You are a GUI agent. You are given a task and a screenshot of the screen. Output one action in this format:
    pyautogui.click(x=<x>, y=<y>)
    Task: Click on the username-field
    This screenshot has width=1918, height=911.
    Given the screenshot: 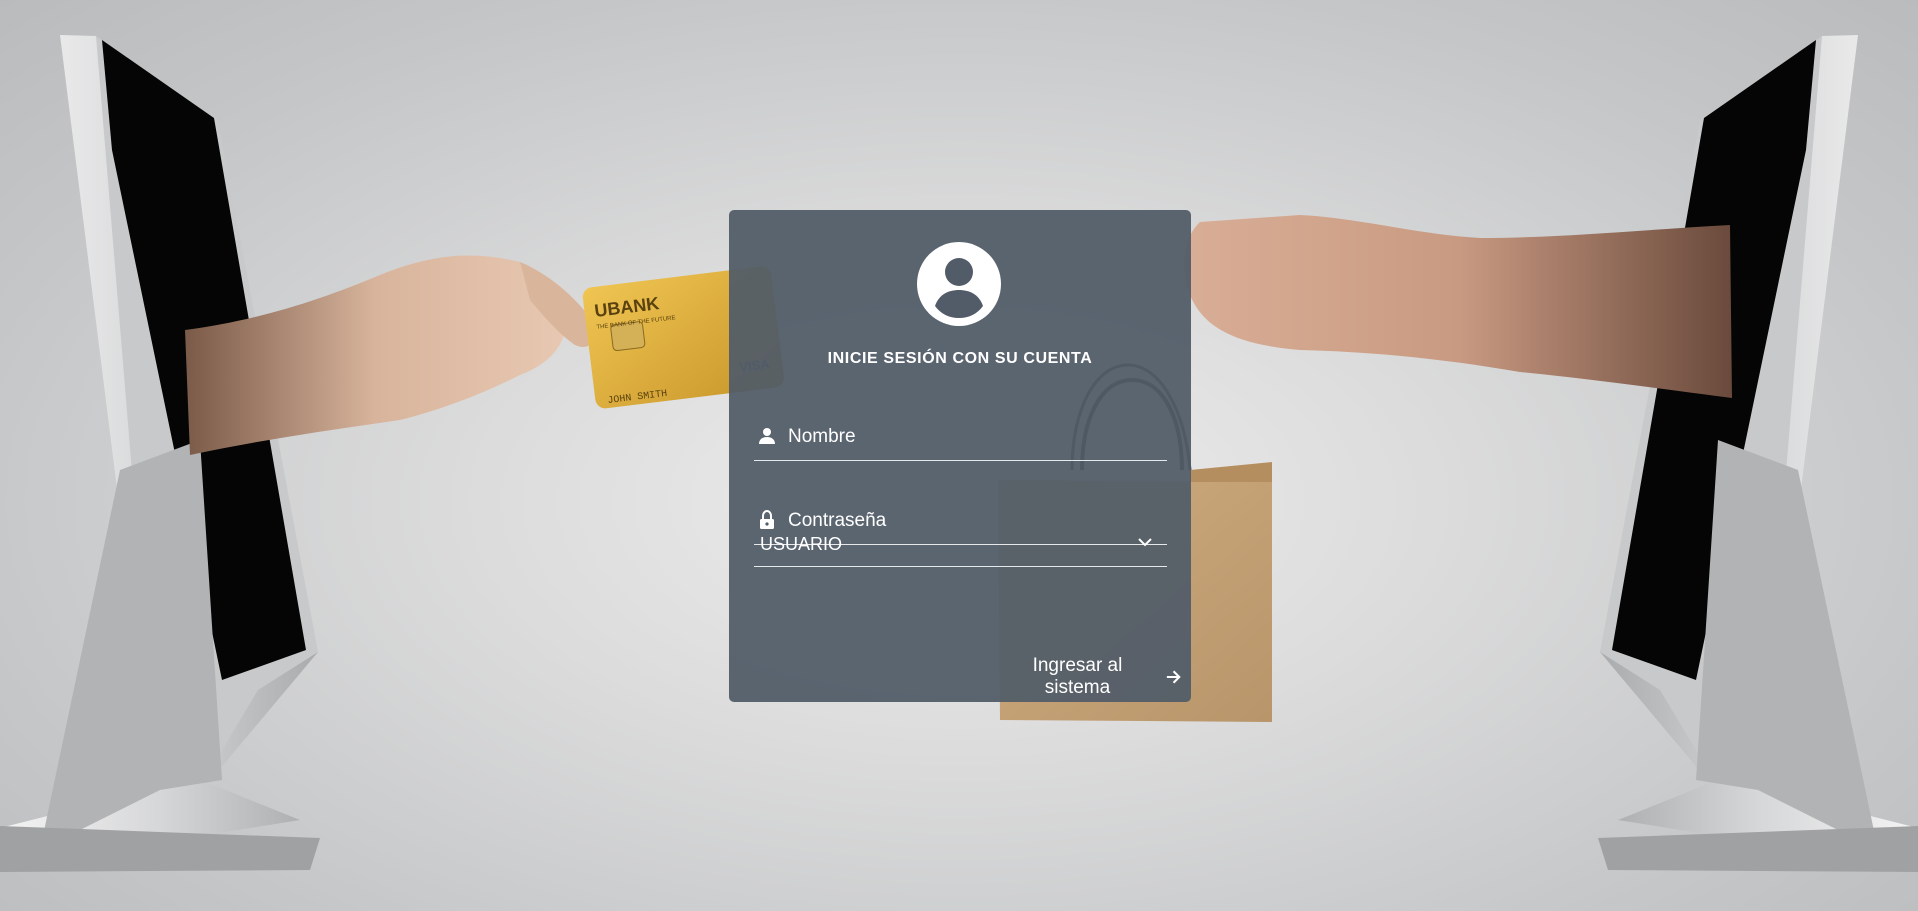 What is the action you would take?
    pyautogui.click(x=960, y=436)
    